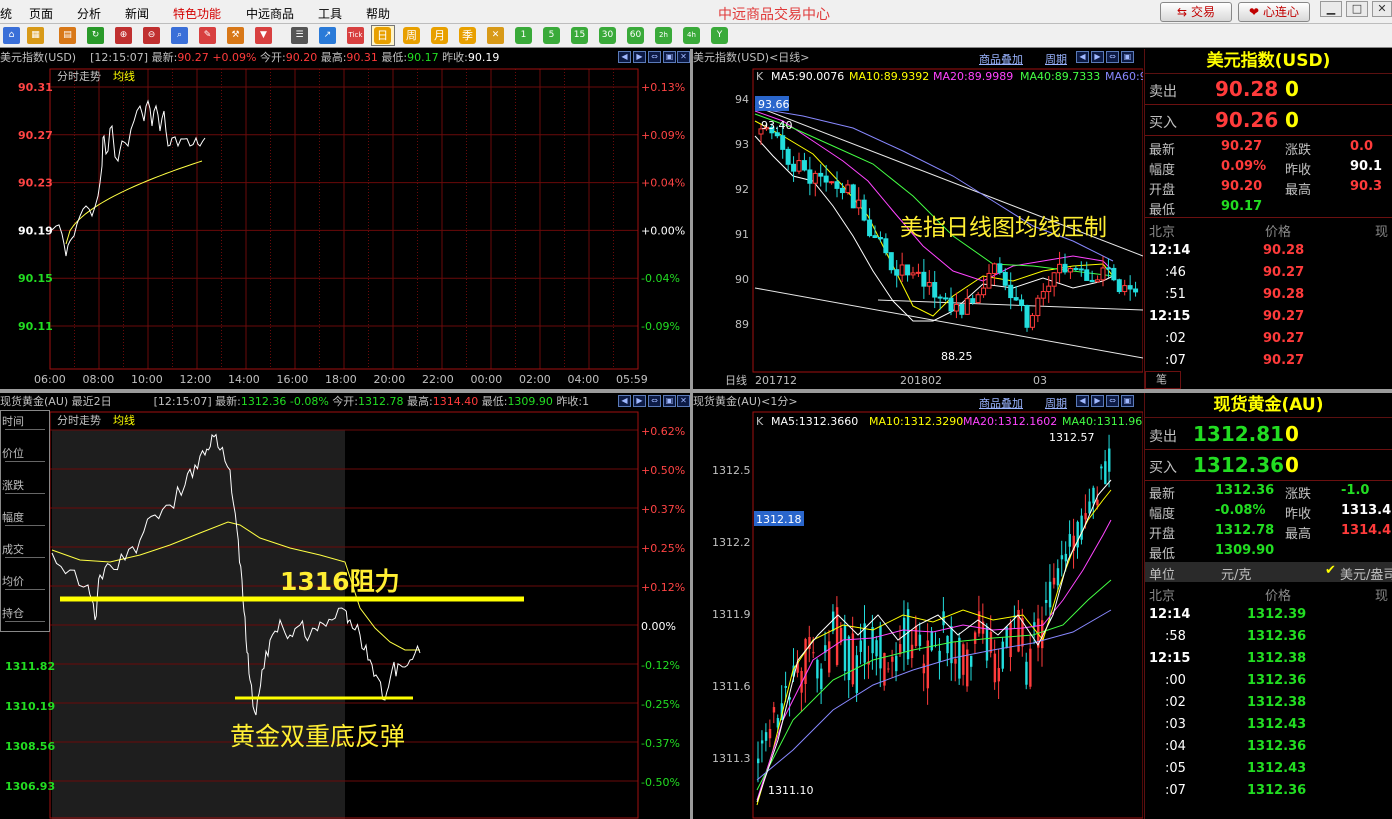 The width and height of the screenshot is (1392, 819). I want to click on tick-icon: Tick, so click(355, 35).